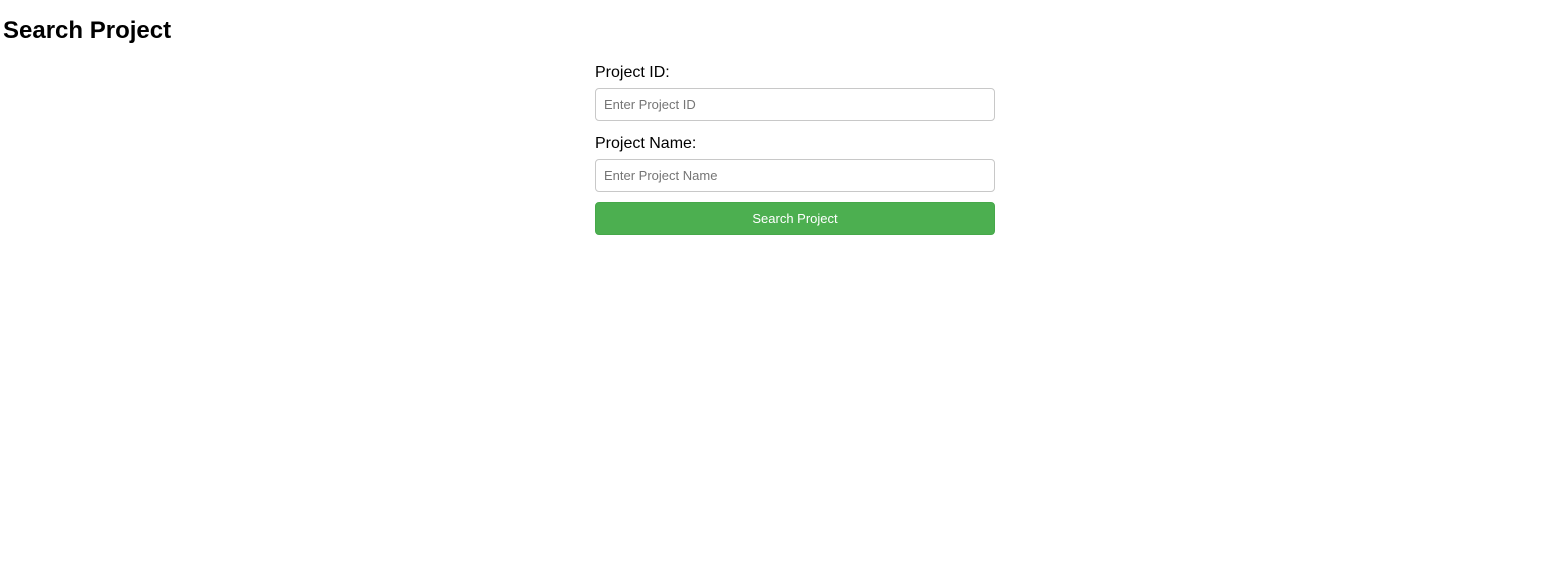 Image resolution: width=1547 pixels, height=565 pixels. I want to click on project-id-label: Project ID:, so click(632, 72).